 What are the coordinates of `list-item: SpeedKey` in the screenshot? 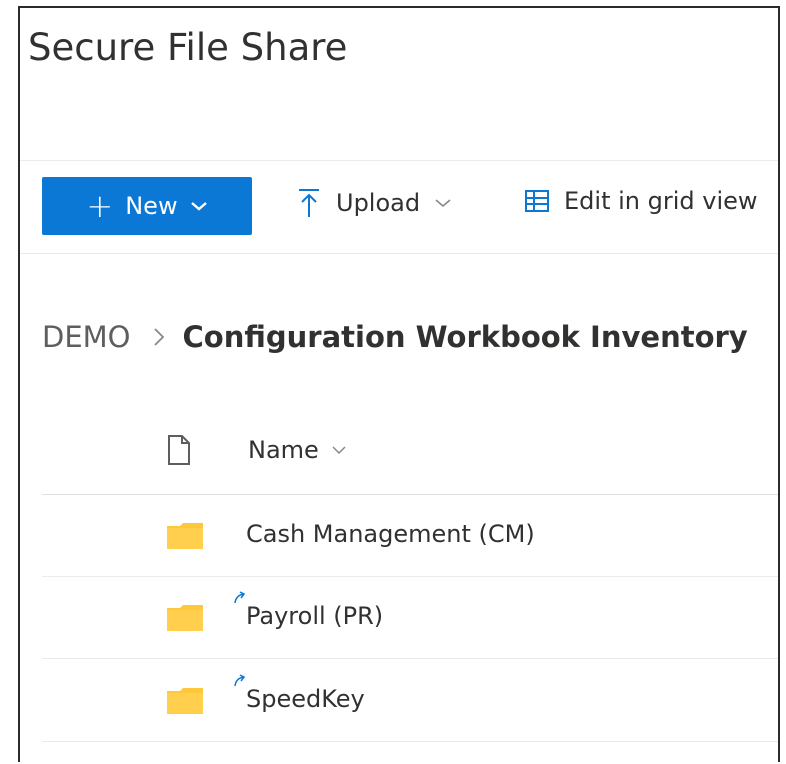 It's located at (410, 700).